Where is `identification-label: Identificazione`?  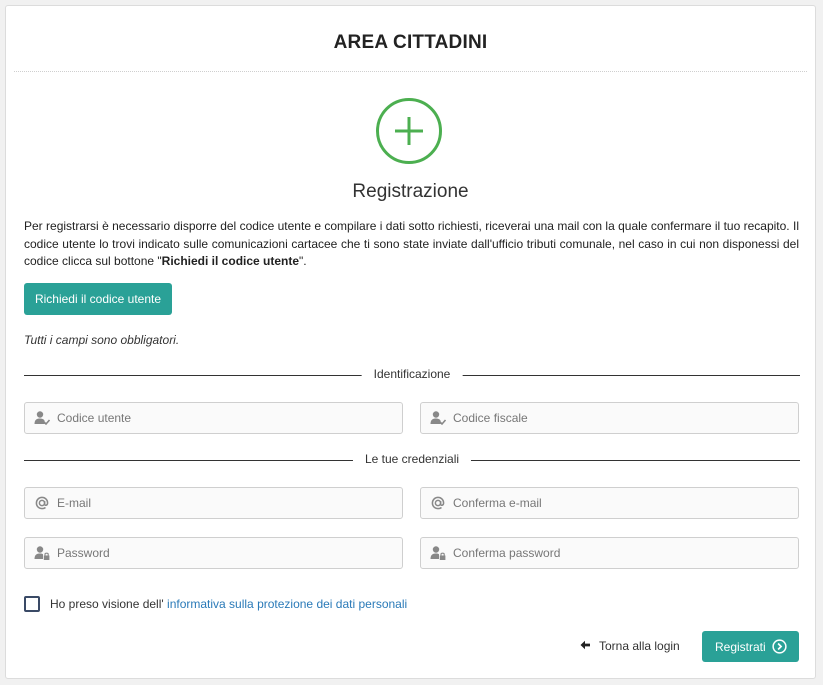 identification-label: Identificazione is located at coordinates (412, 374).